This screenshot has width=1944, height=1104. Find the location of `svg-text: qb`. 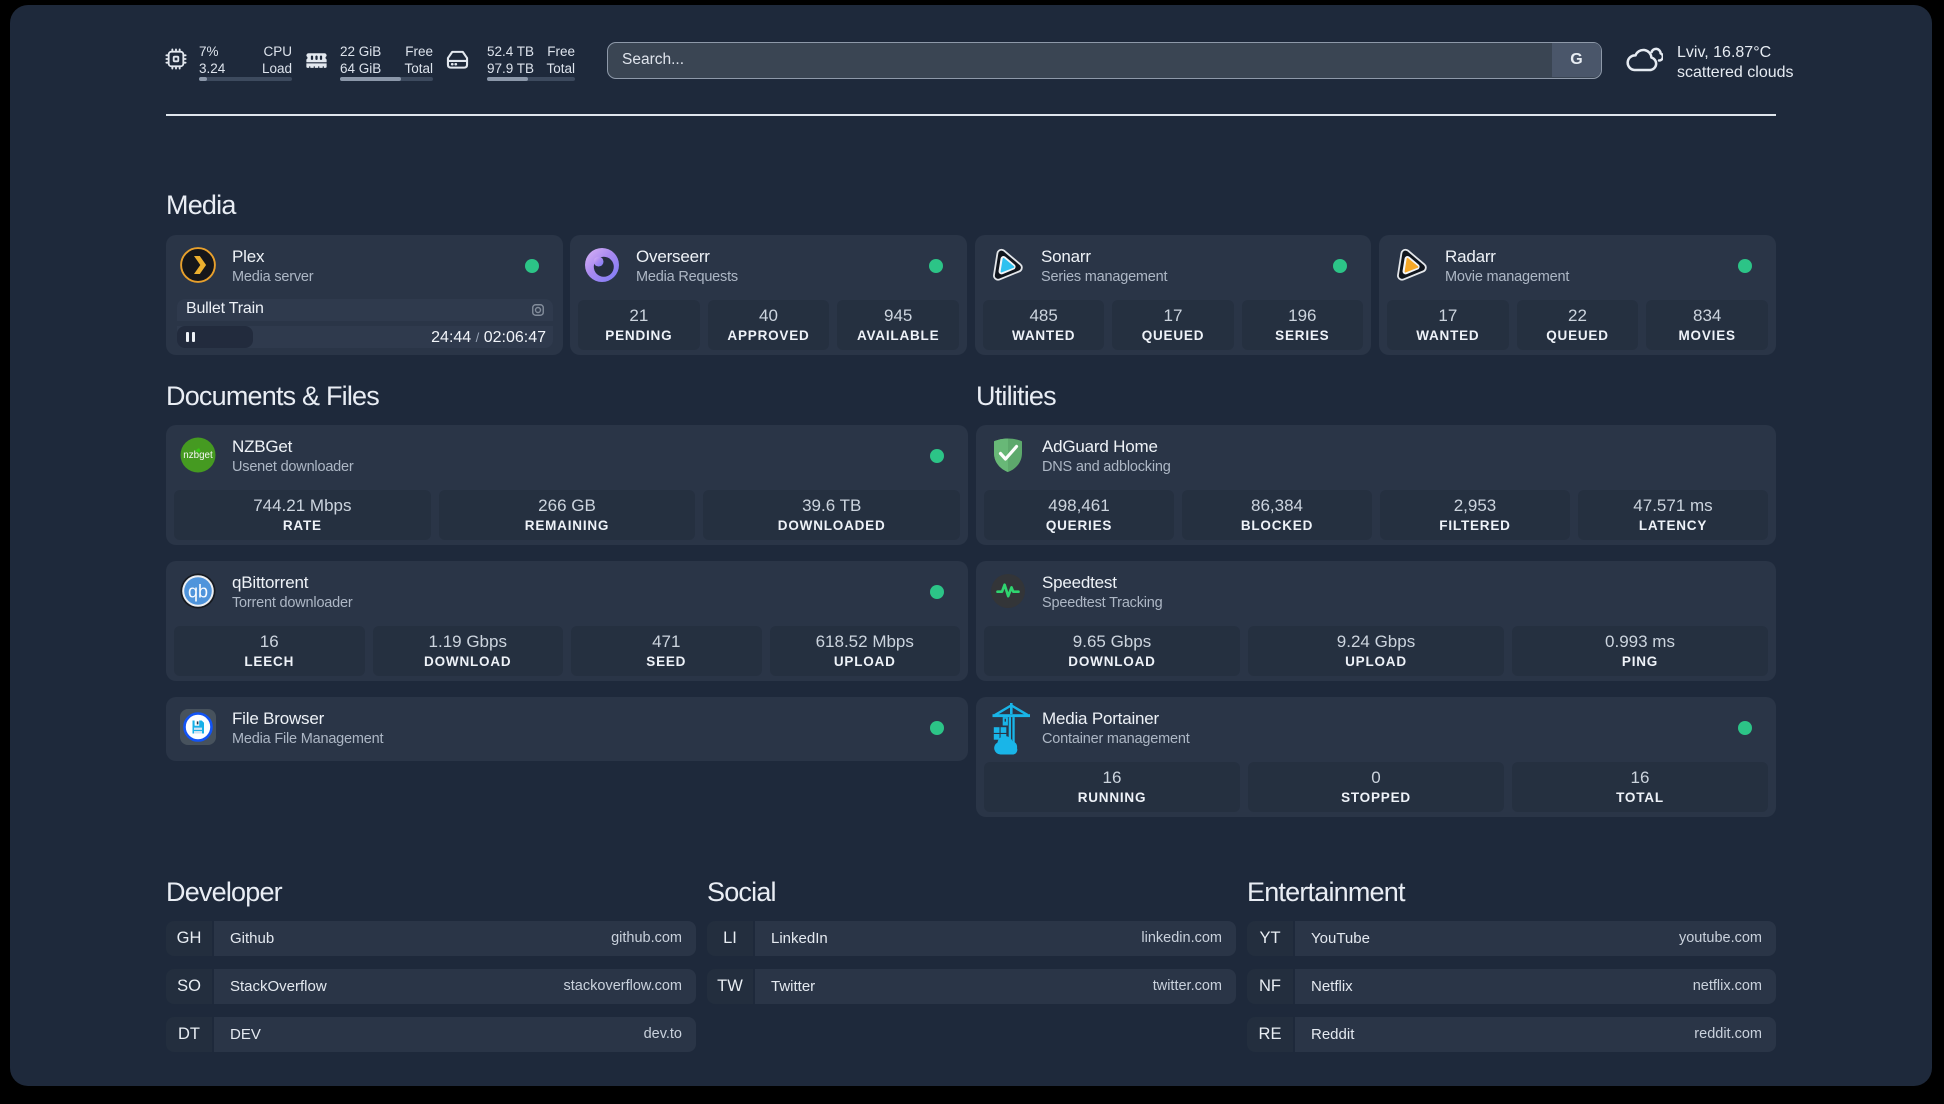

svg-text: qb is located at coordinates (198, 592).